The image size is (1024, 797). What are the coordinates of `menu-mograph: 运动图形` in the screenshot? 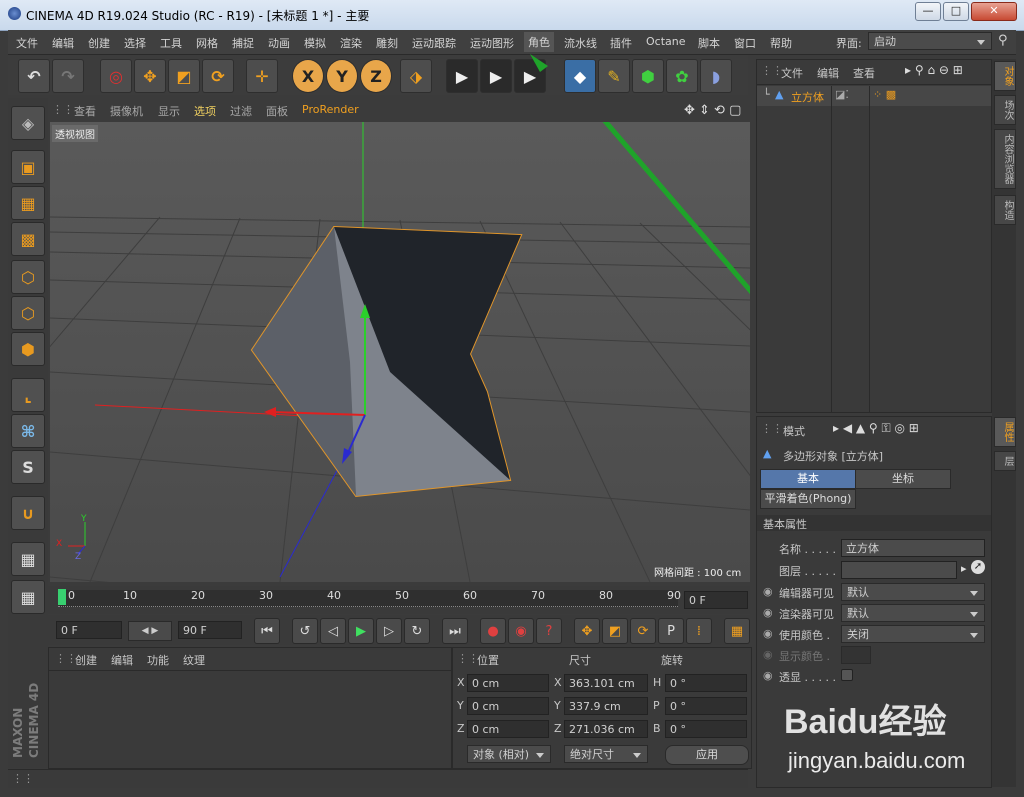 It's located at (492, 43).